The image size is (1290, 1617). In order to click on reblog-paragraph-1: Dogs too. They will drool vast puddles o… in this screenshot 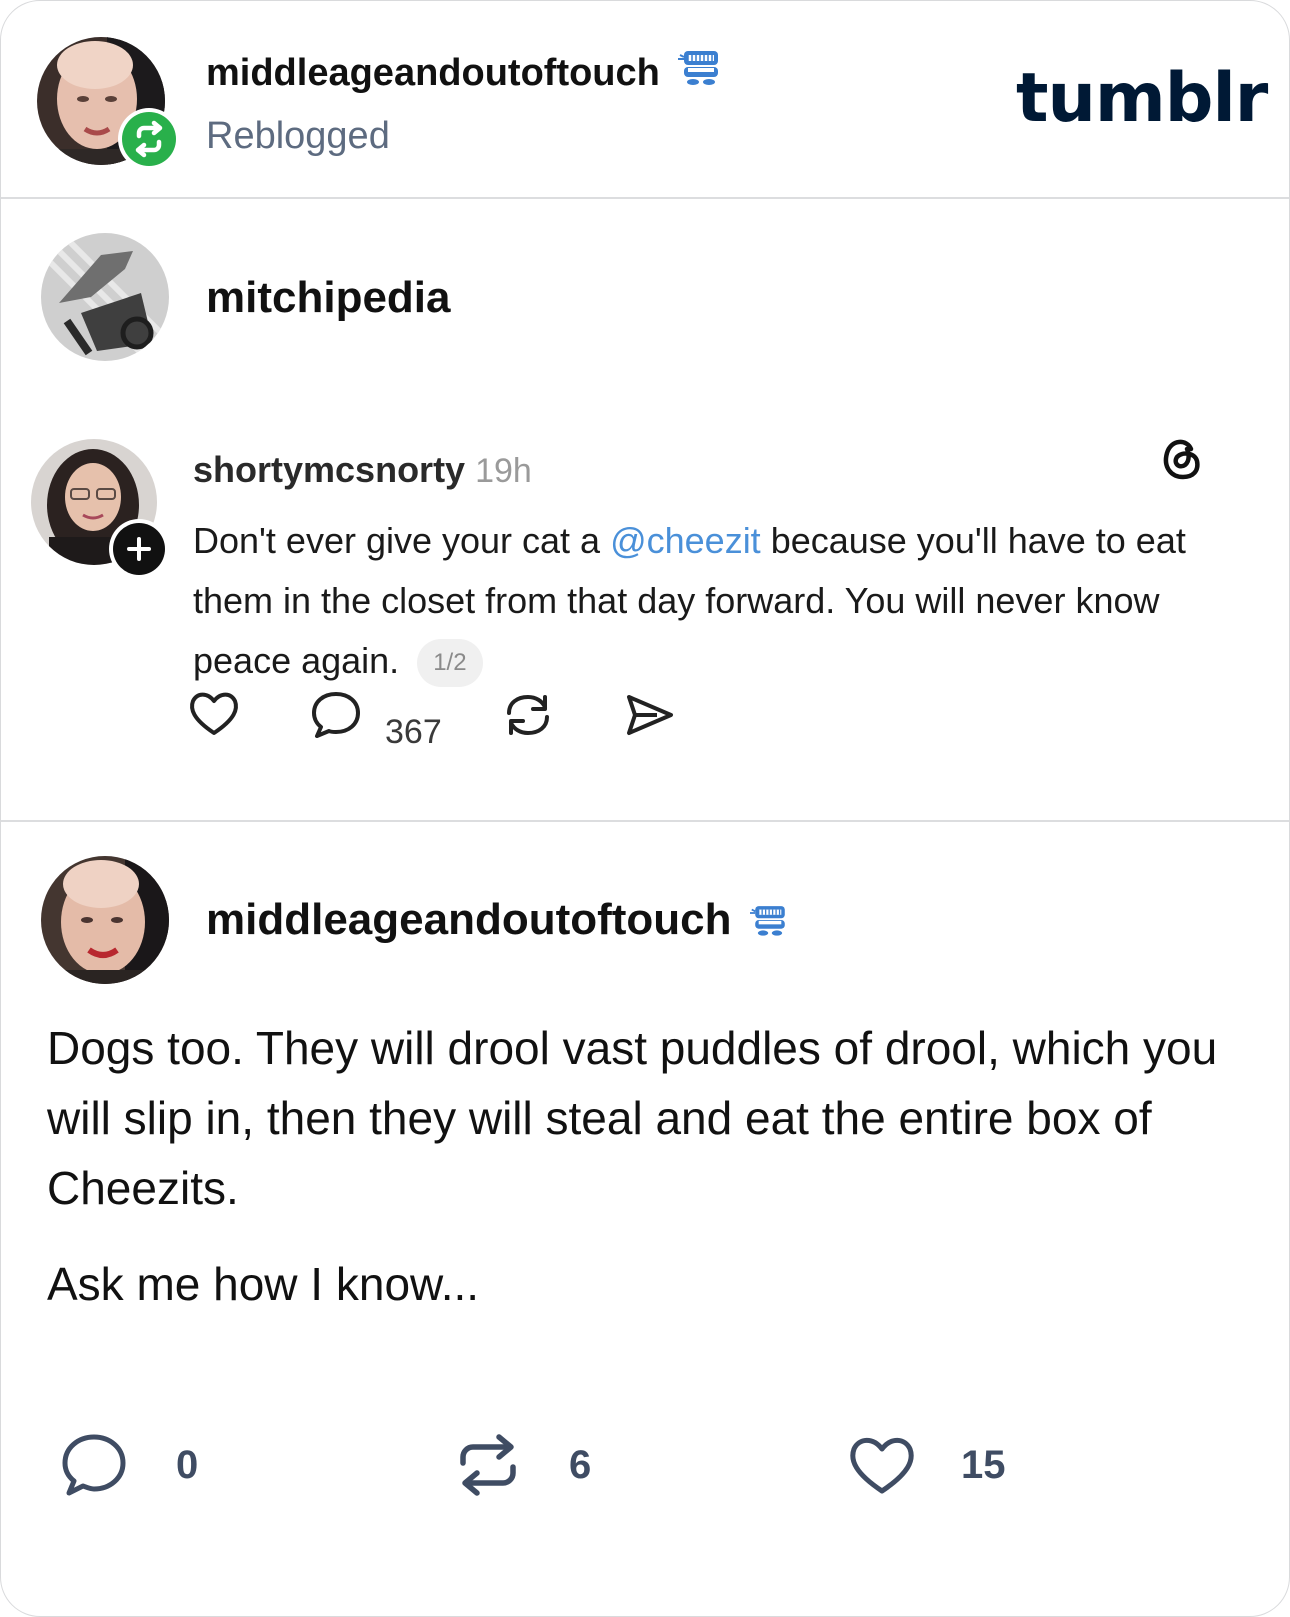, I will do `click(632, 1118)`.